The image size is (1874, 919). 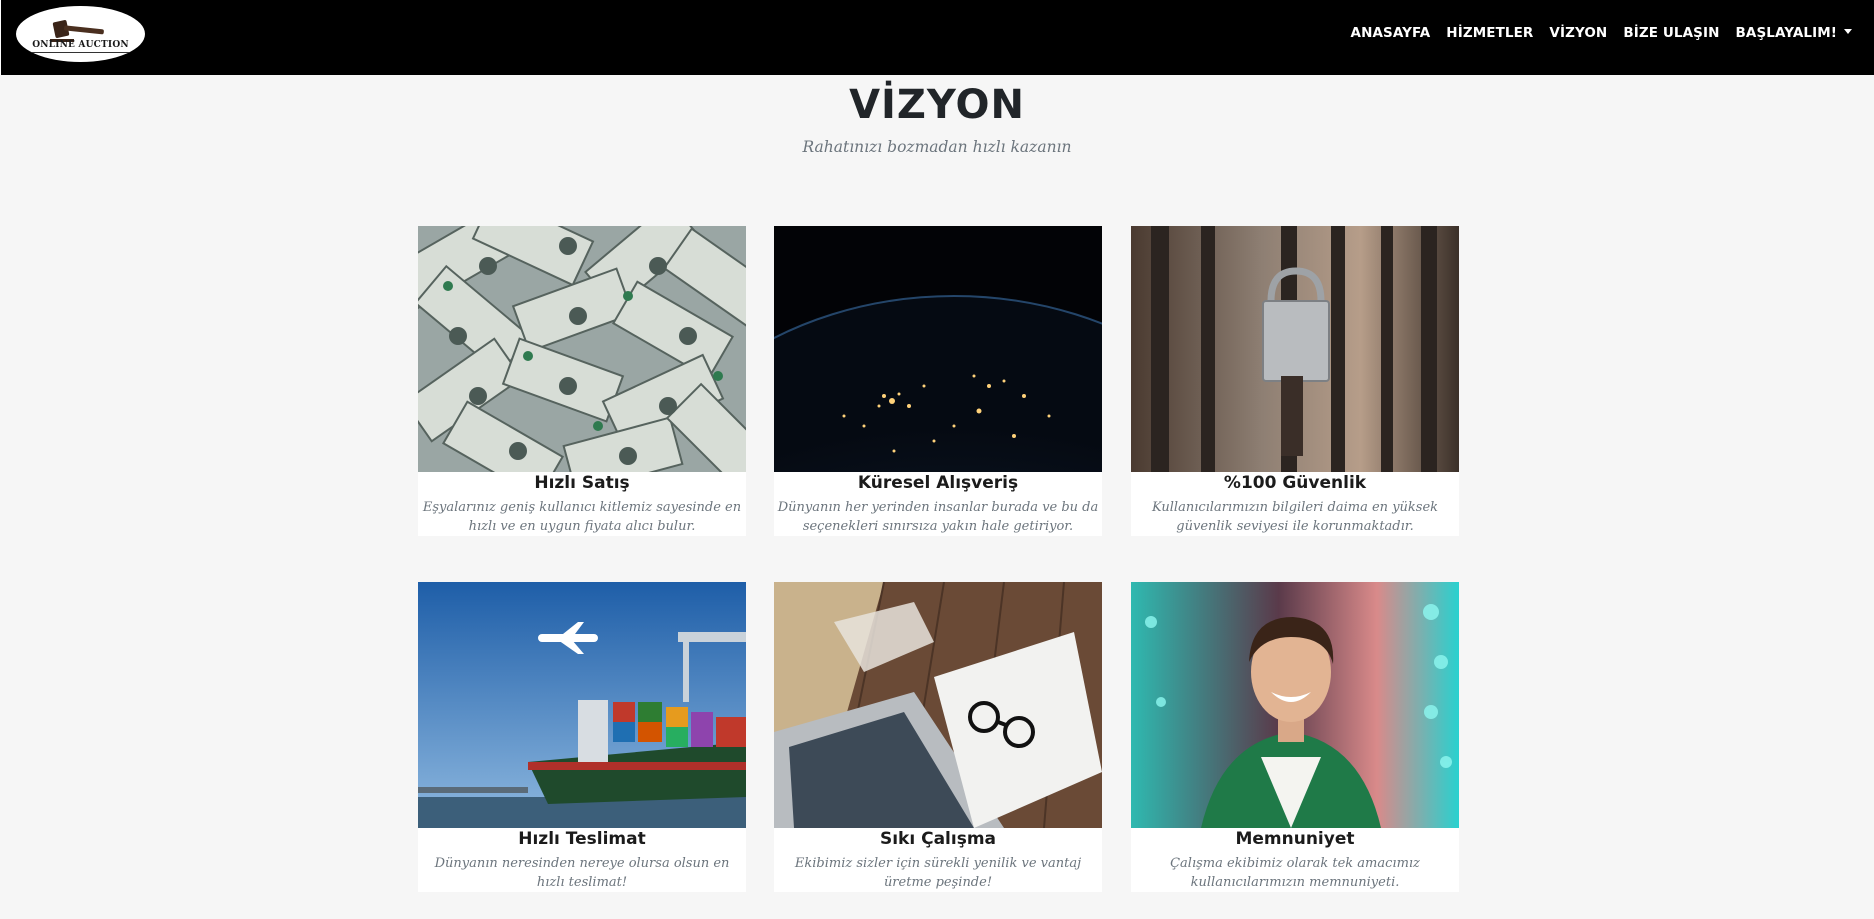 What do you see at coordinates (937, 147) in the screenshot?
I see `section-subtitle: Rahatınızı bozmadan hızlı kazanın` at bounding box center [937, 147].